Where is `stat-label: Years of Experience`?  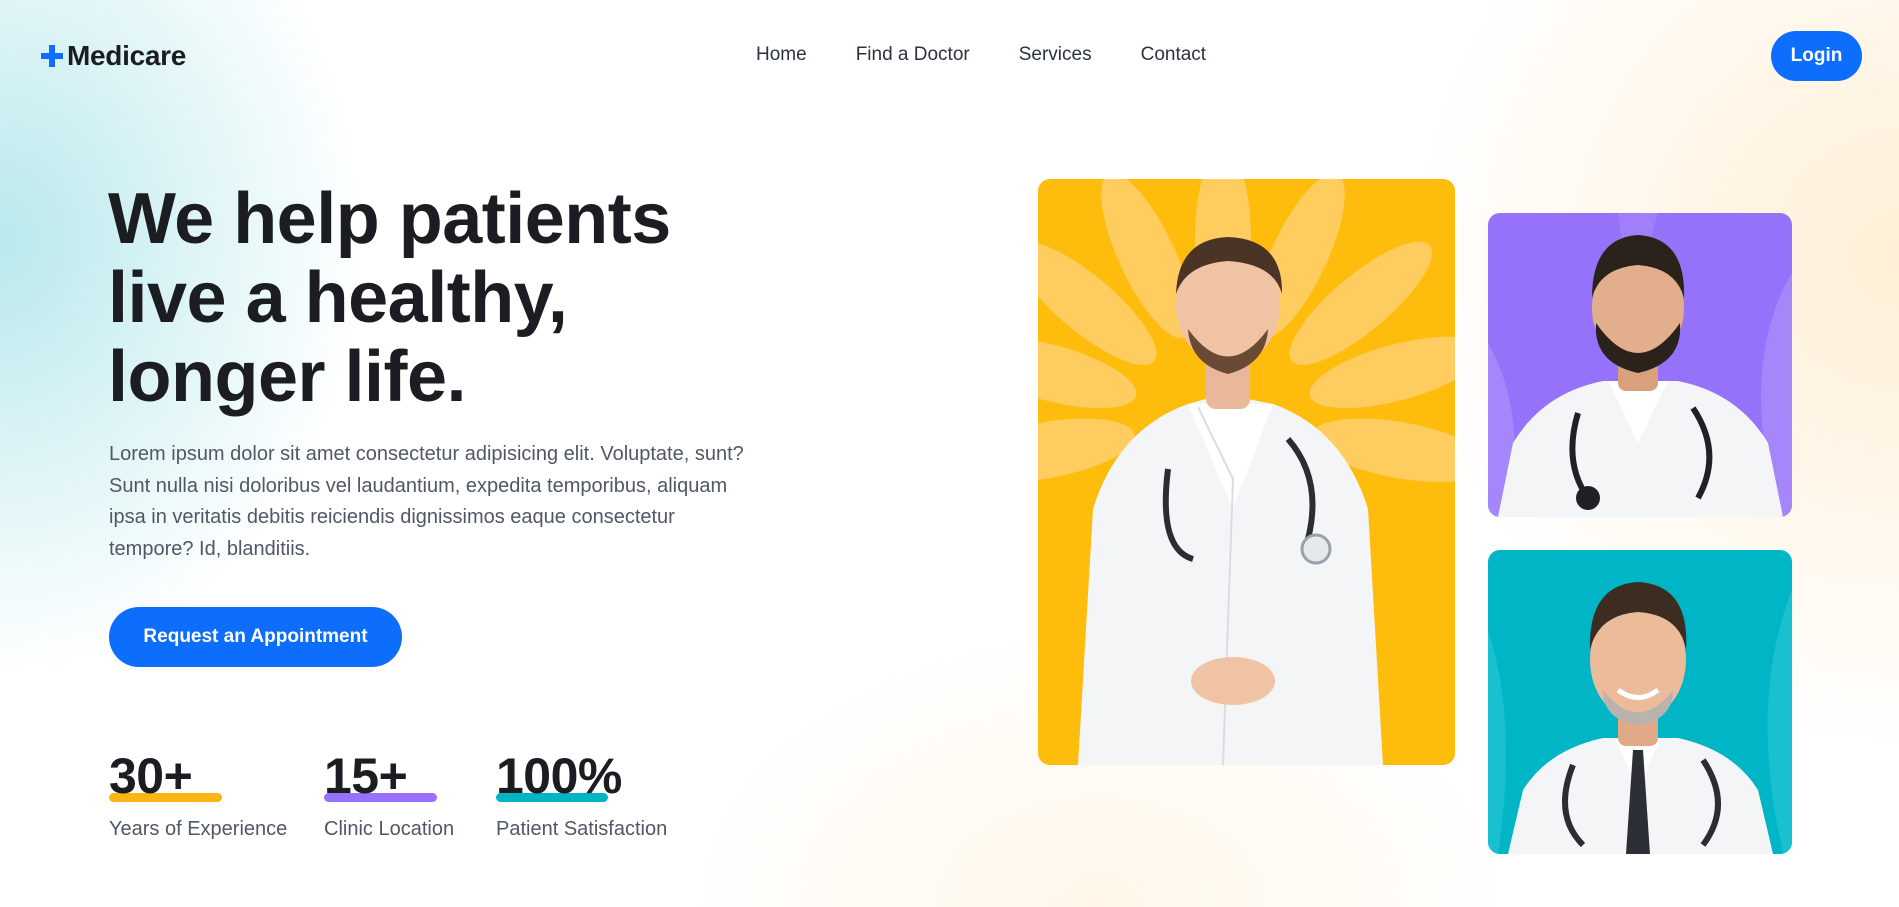 stat-label: Years of Experience is located at coordinates (198, 829).